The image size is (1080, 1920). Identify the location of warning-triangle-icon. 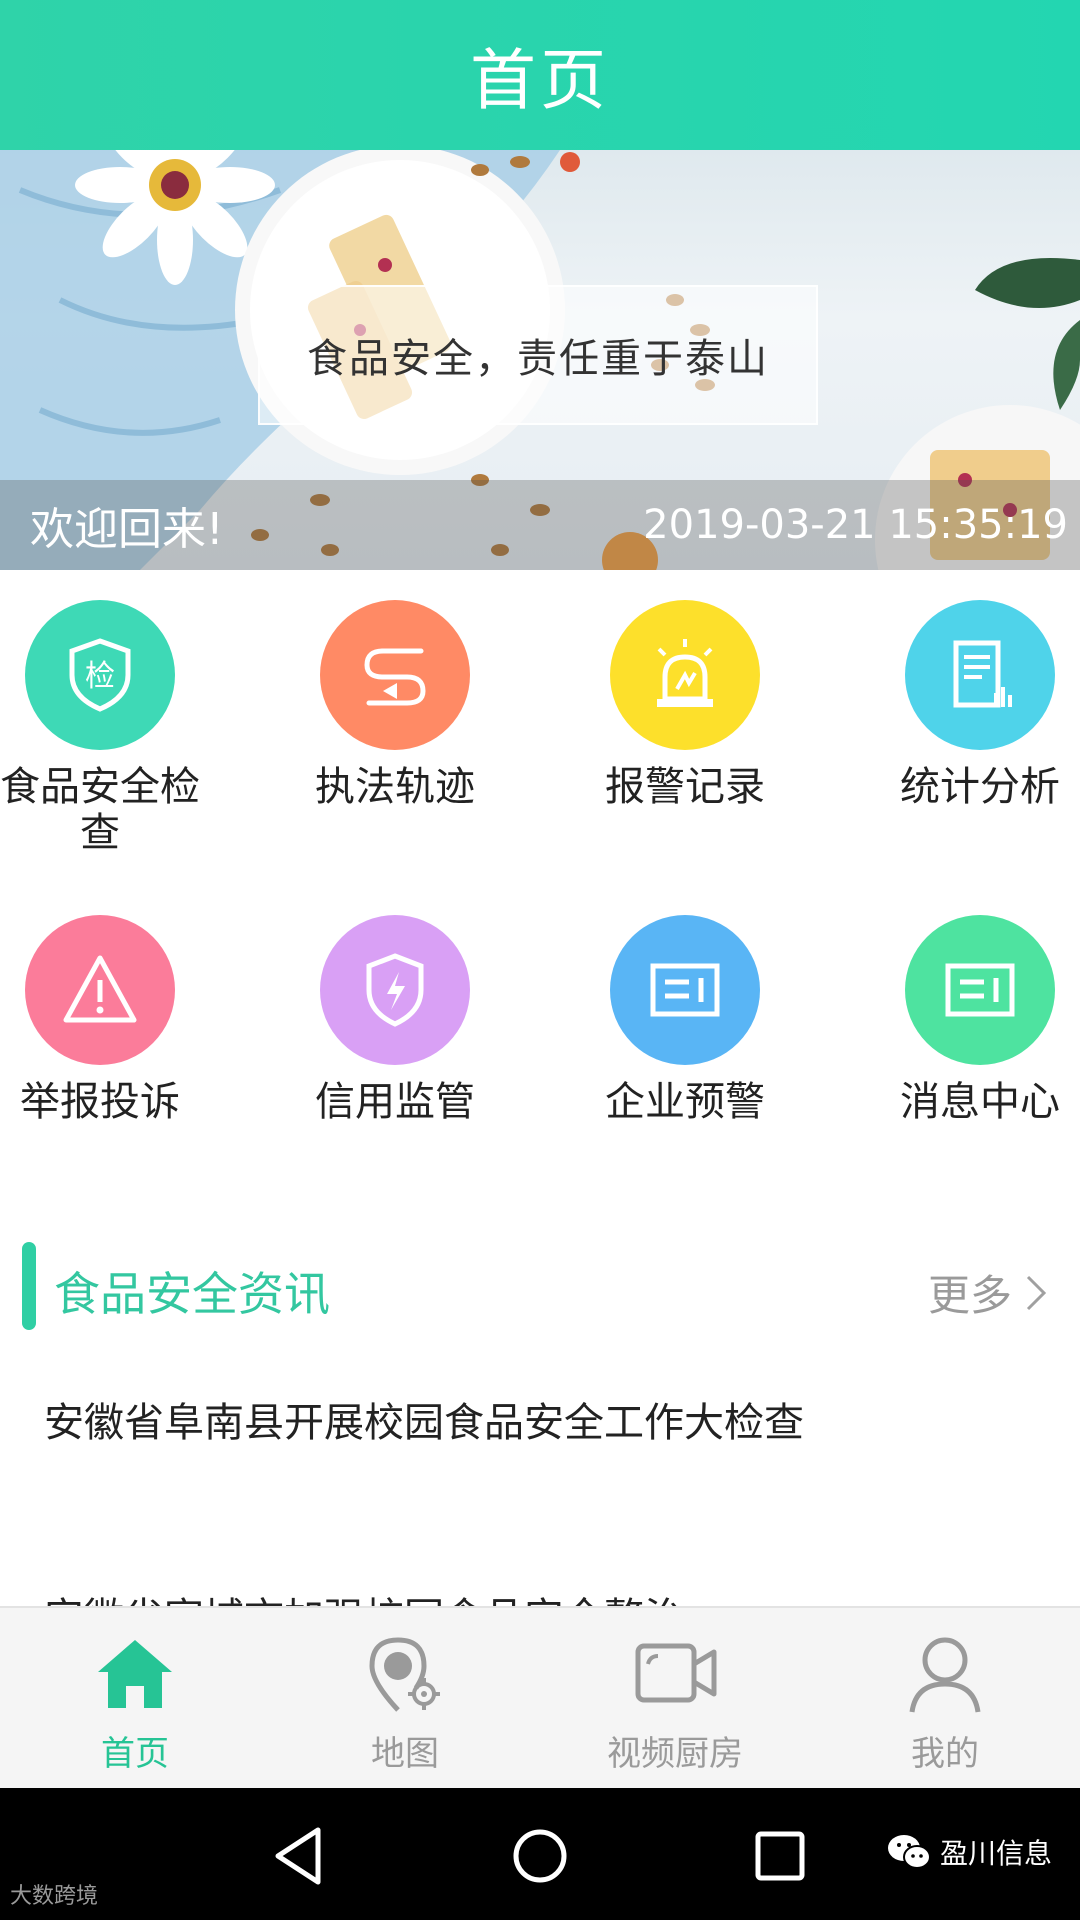
(100, 990).